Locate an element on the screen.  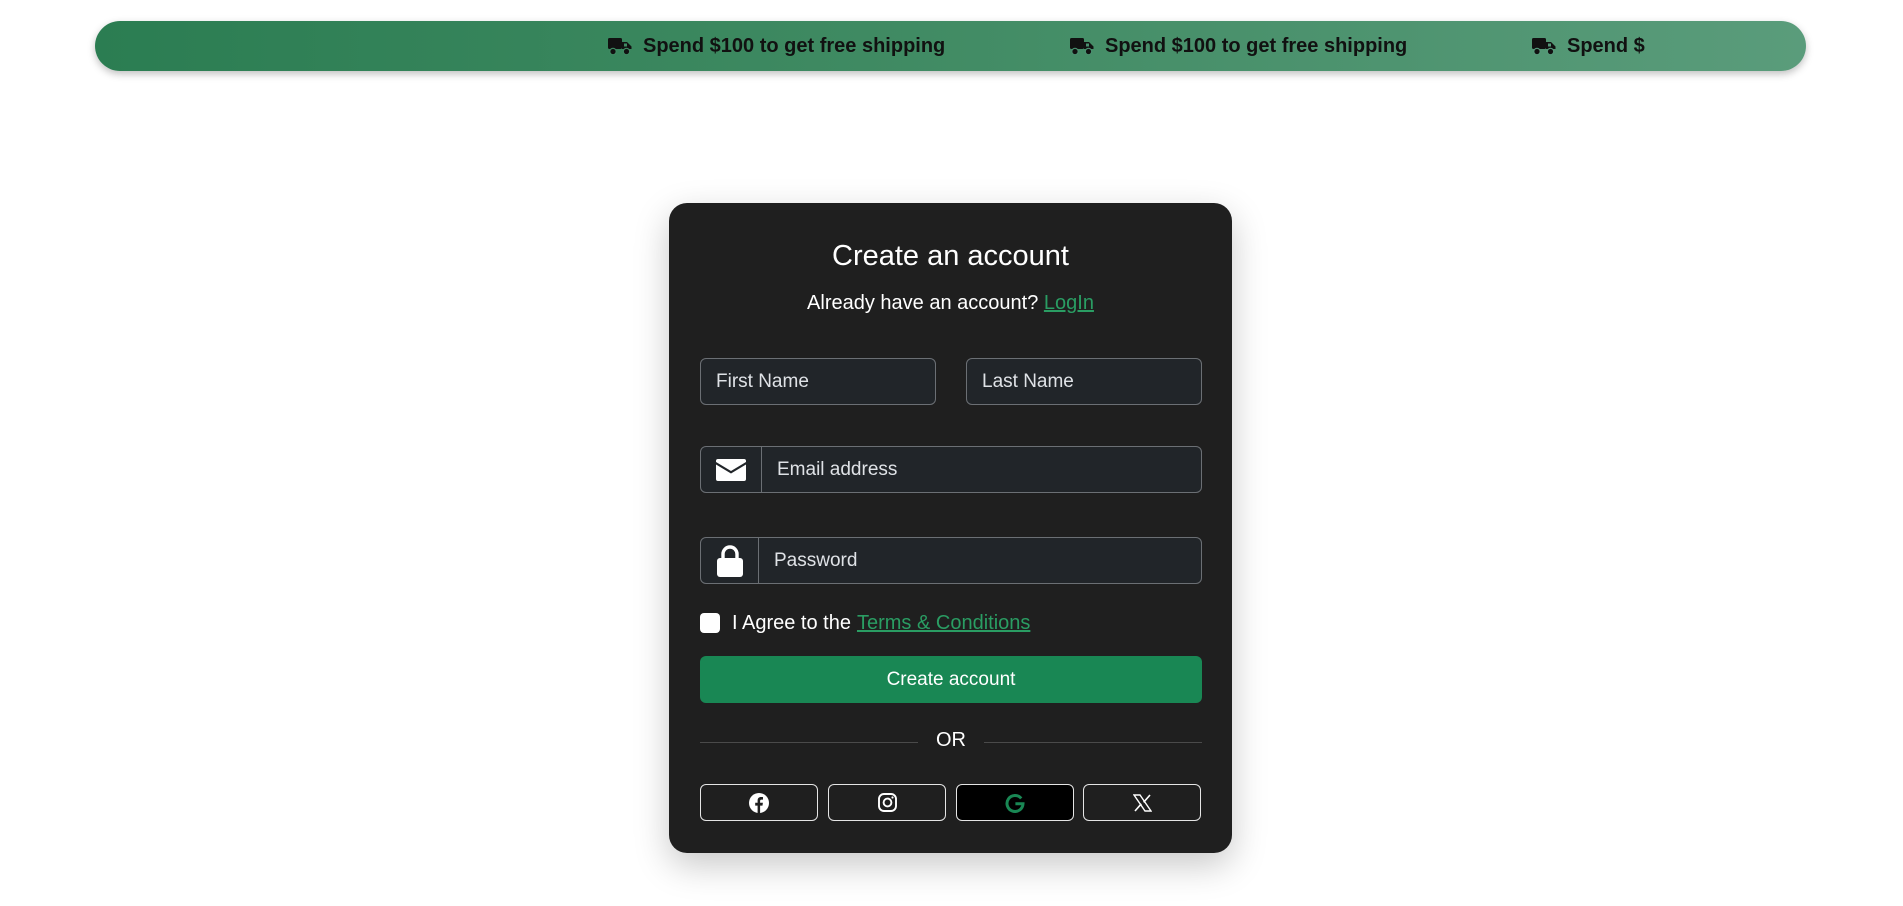
email-addon is located at coordinates (731, 469).